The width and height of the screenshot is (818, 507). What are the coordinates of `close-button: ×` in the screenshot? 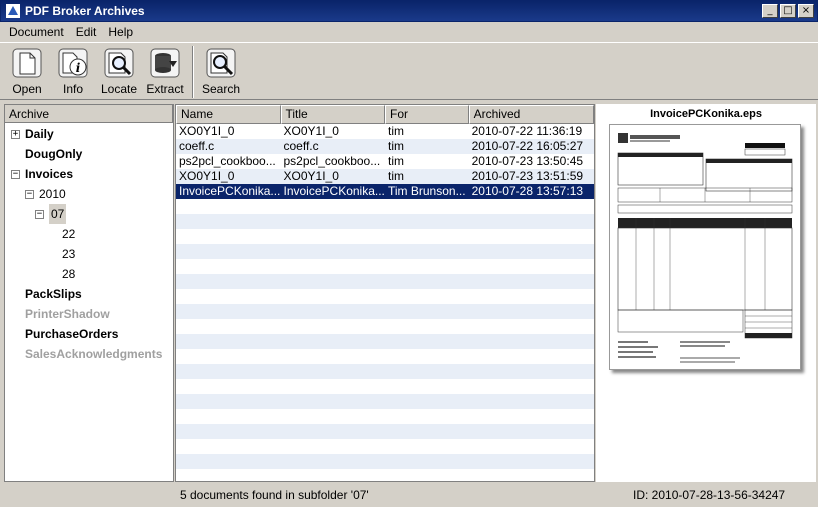 It's located at (806, 11).